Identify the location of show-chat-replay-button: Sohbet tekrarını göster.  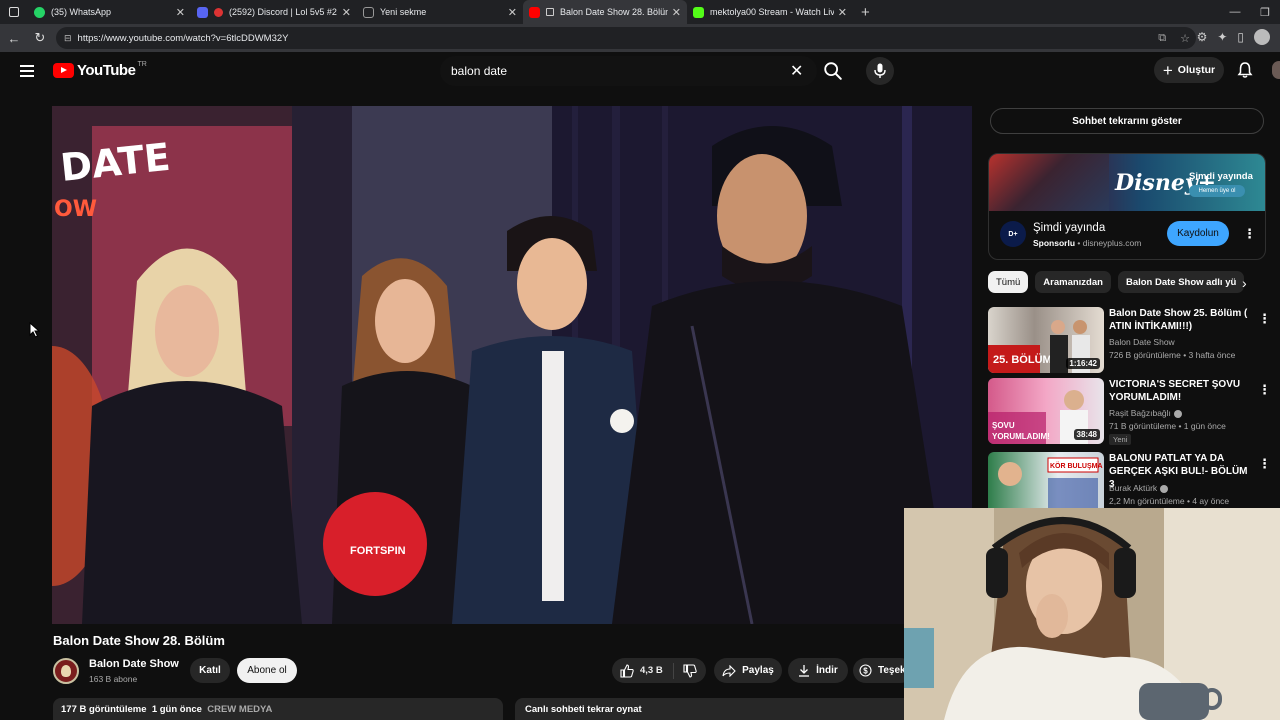
(1127, 121).